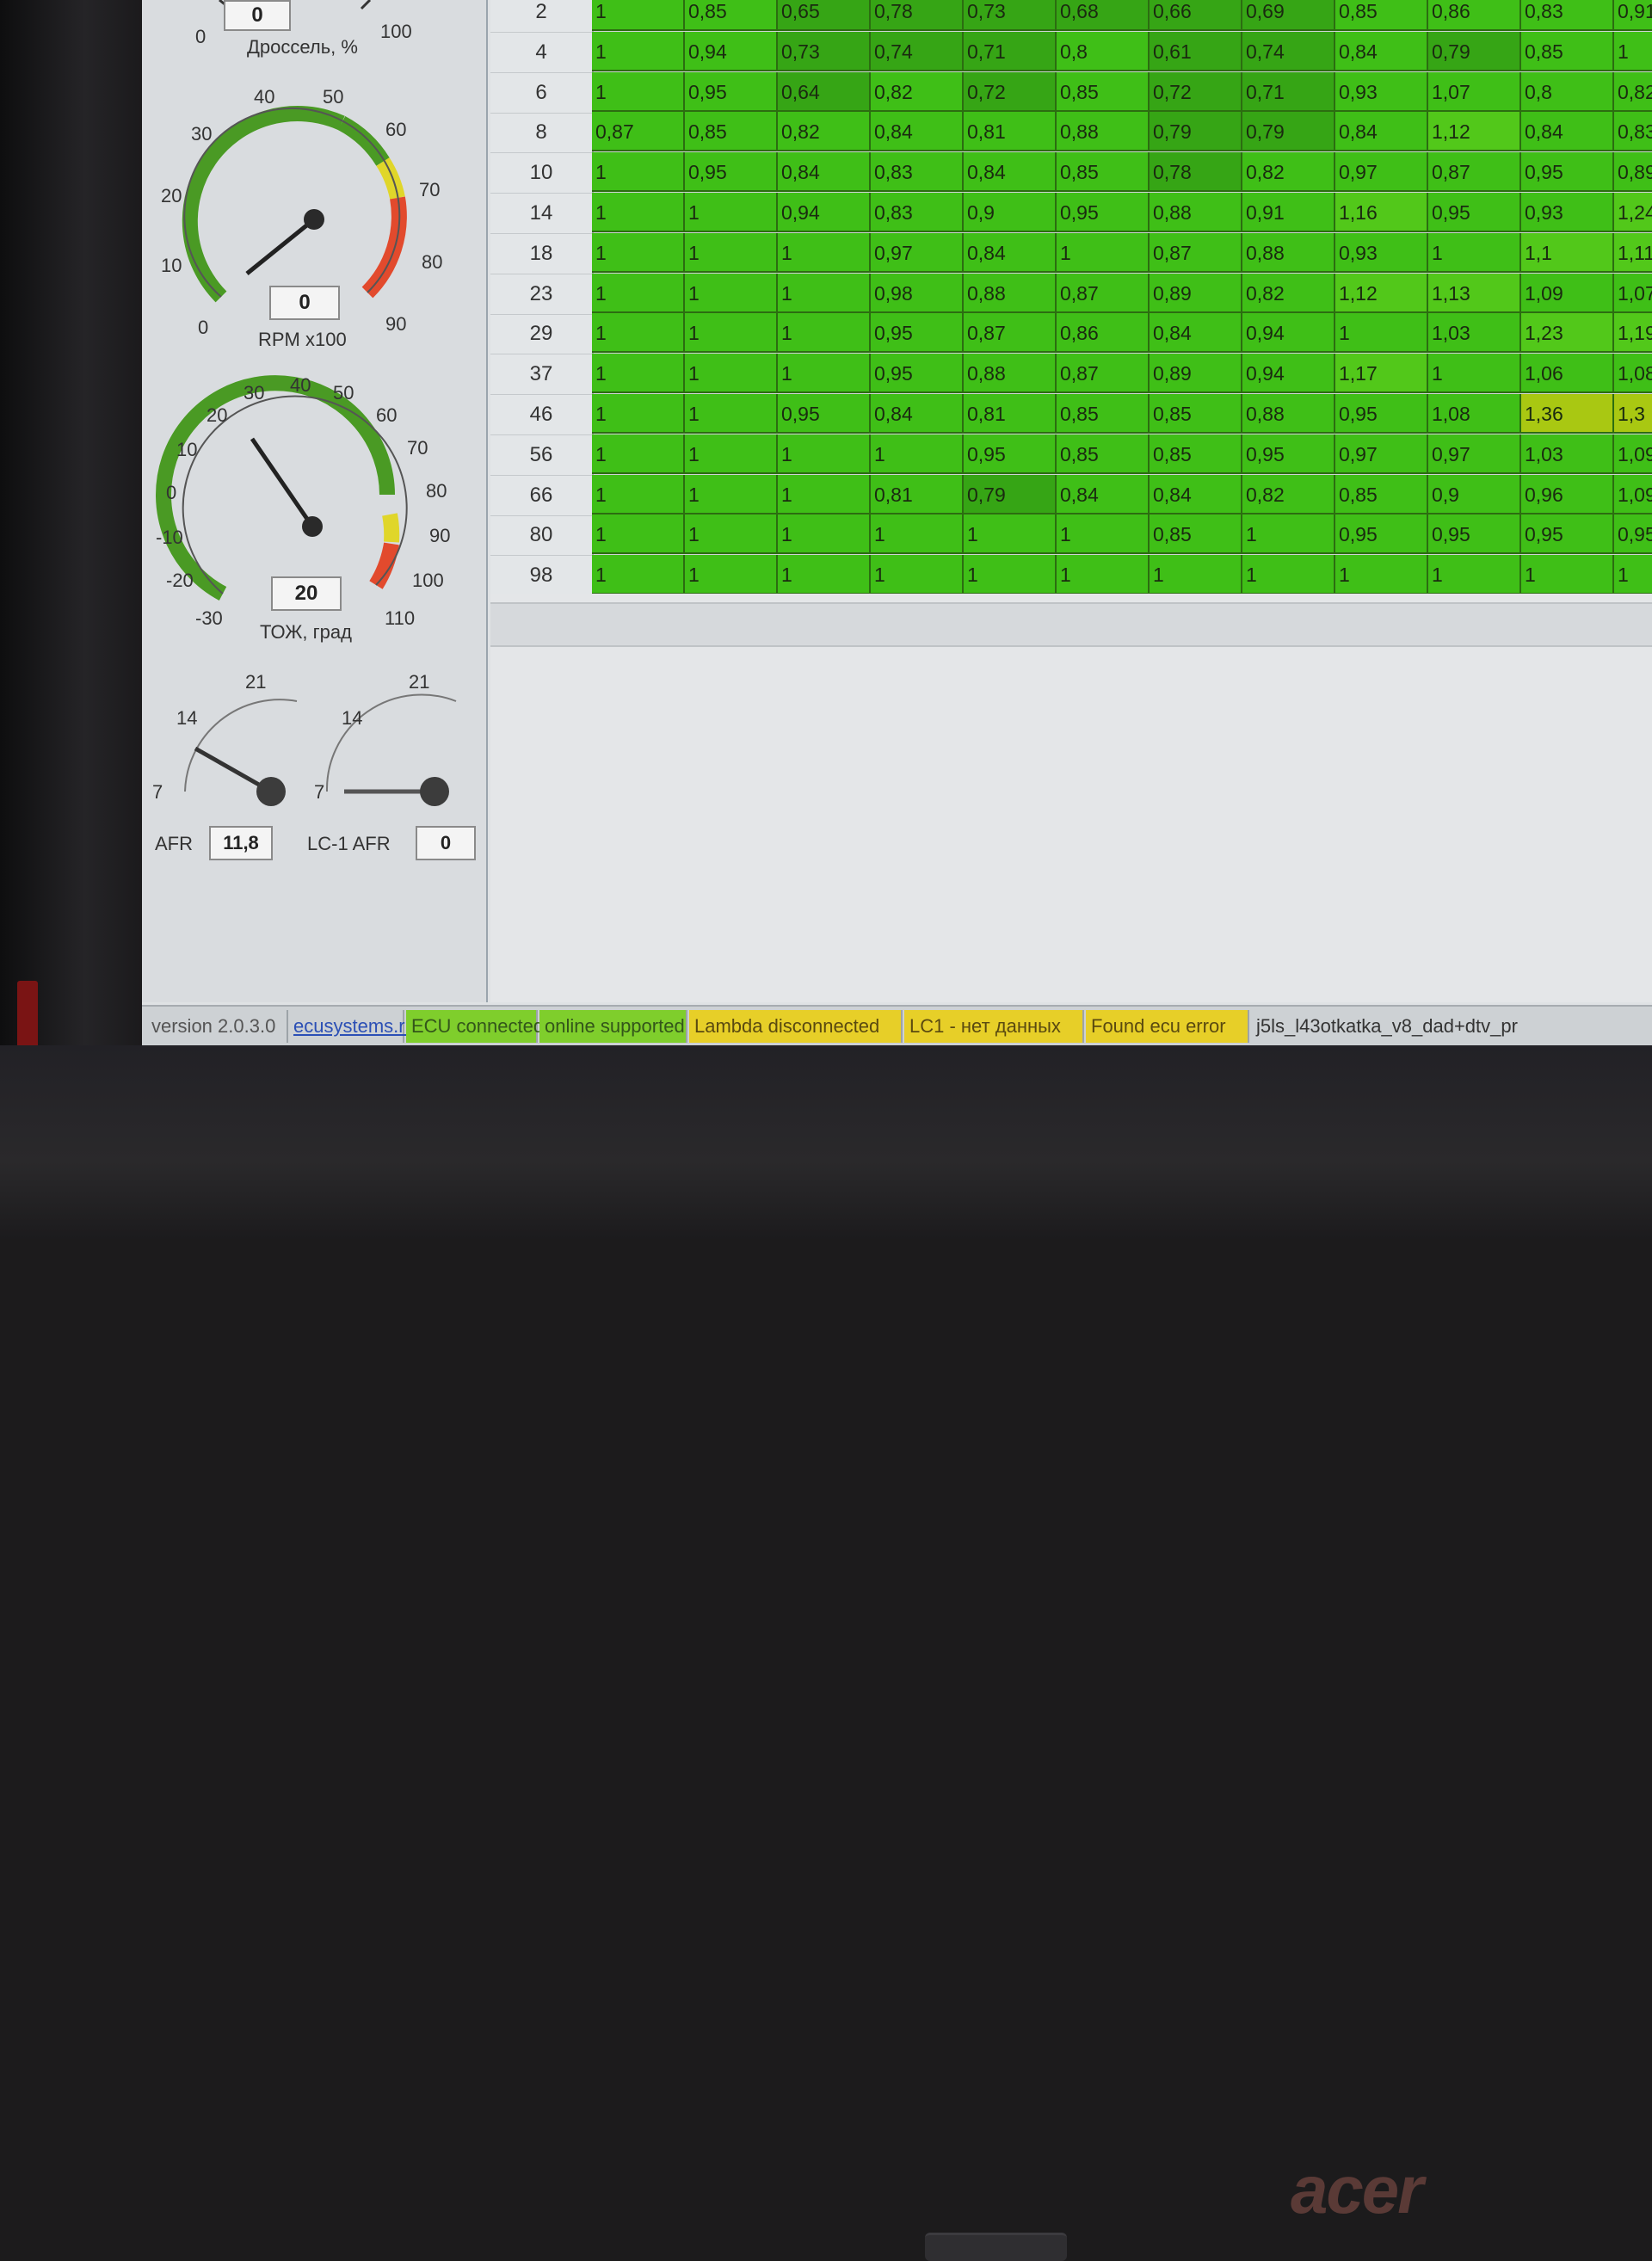 The width and height of the screenshot is (1652, 2261). Describe the element at coordinates (1010, 91) in the screenshot. I see `table-cell: 0,72` at that location.